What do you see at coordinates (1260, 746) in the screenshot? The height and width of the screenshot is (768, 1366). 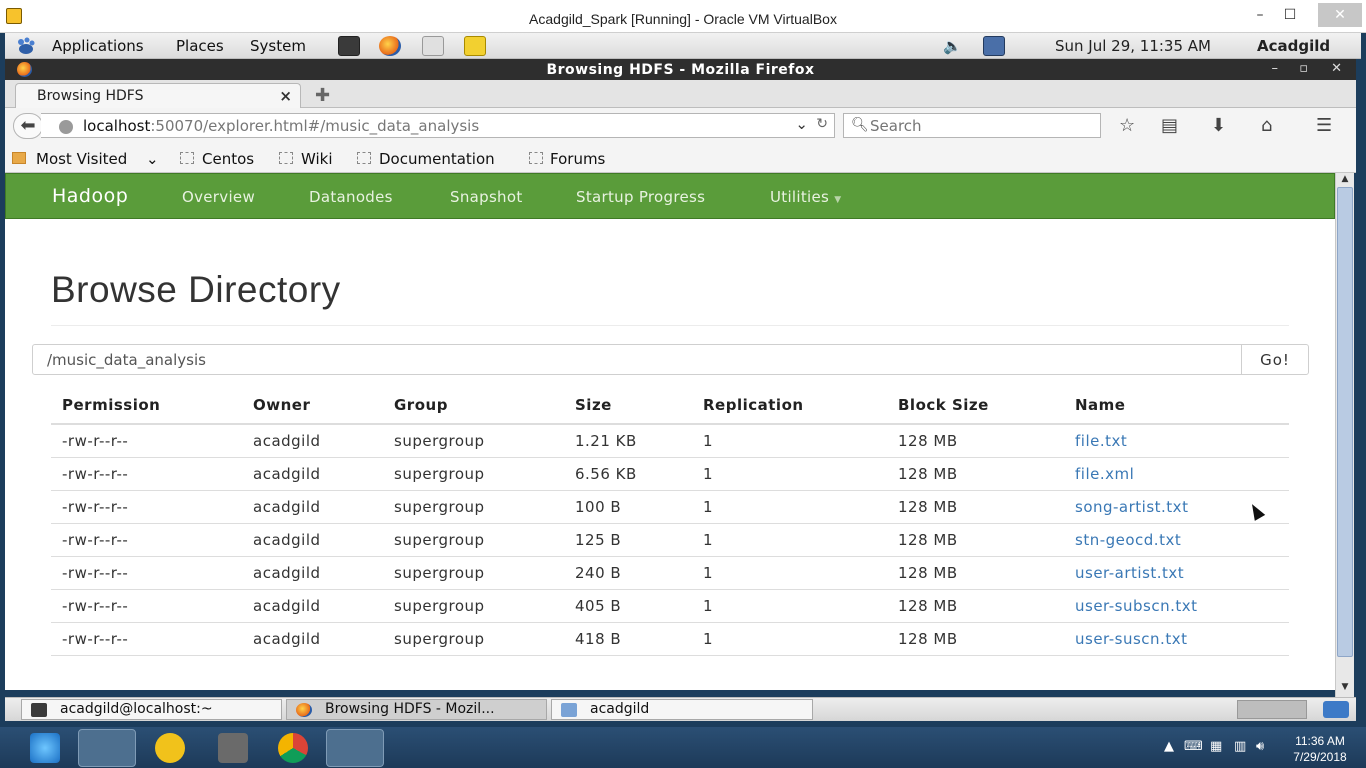 I see `tray-volume-icon: 🔊︎` at bounding box center [1260, 746].